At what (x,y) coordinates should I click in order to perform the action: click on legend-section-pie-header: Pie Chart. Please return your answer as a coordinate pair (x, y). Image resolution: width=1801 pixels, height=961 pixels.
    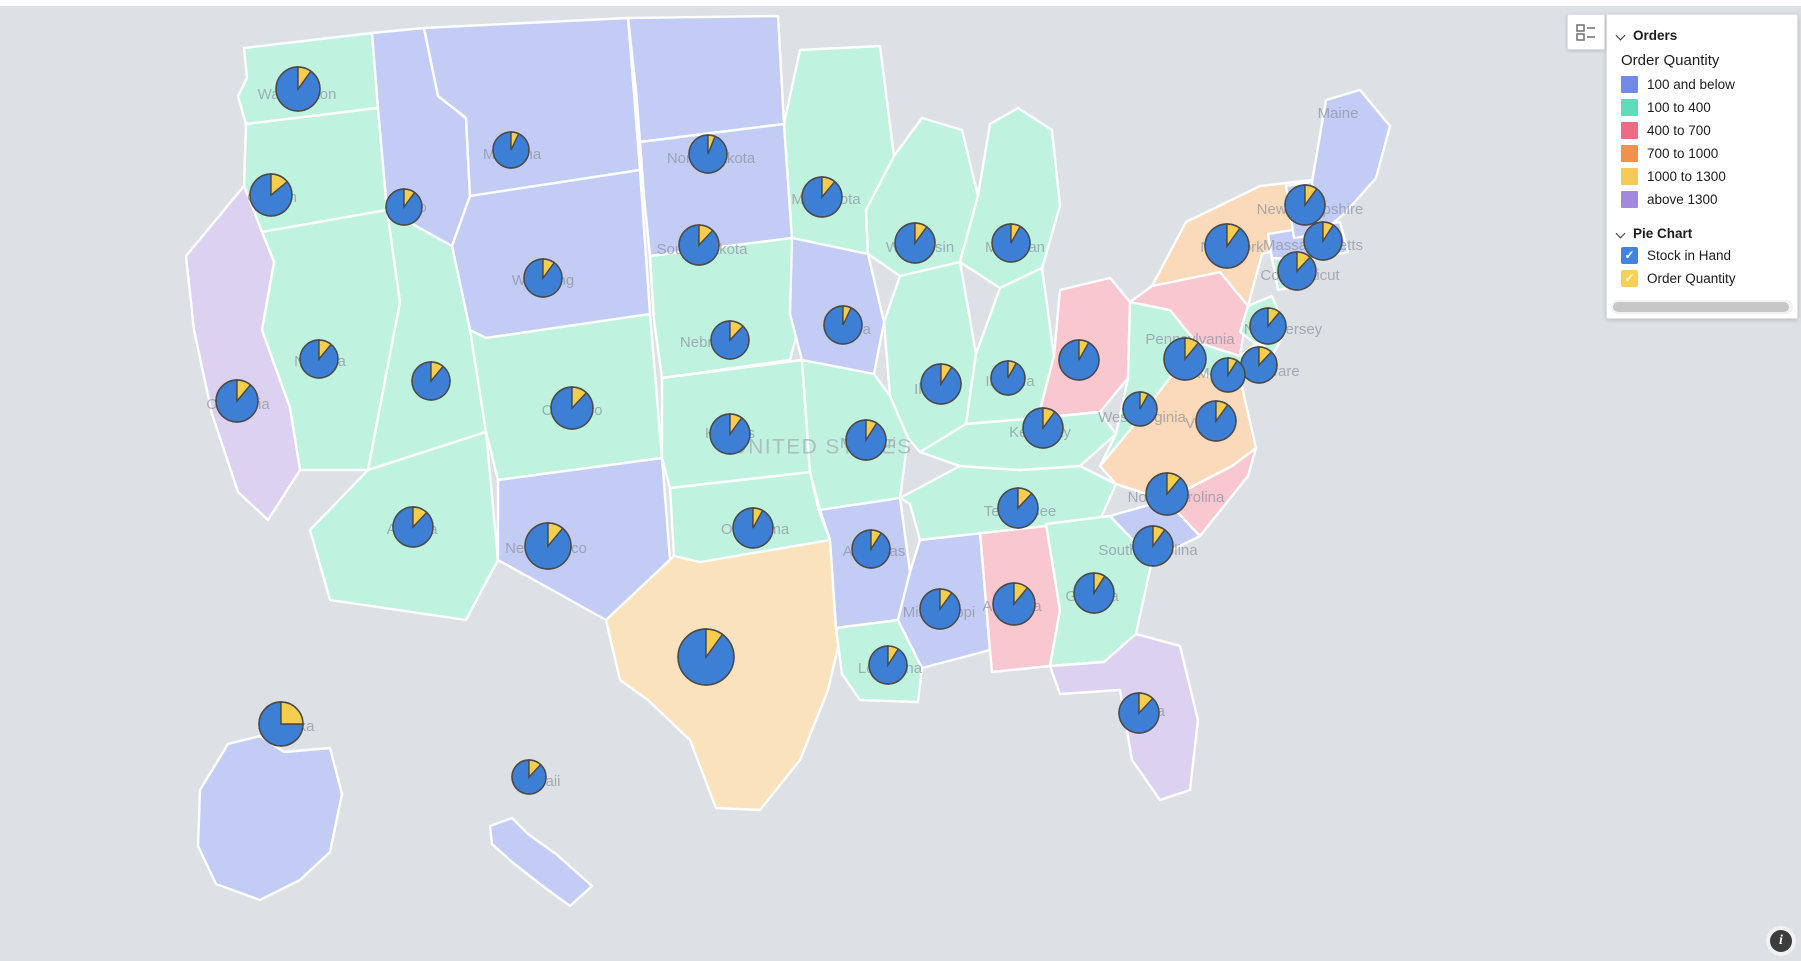
    Looking at the image, I should click on (1702, 233).